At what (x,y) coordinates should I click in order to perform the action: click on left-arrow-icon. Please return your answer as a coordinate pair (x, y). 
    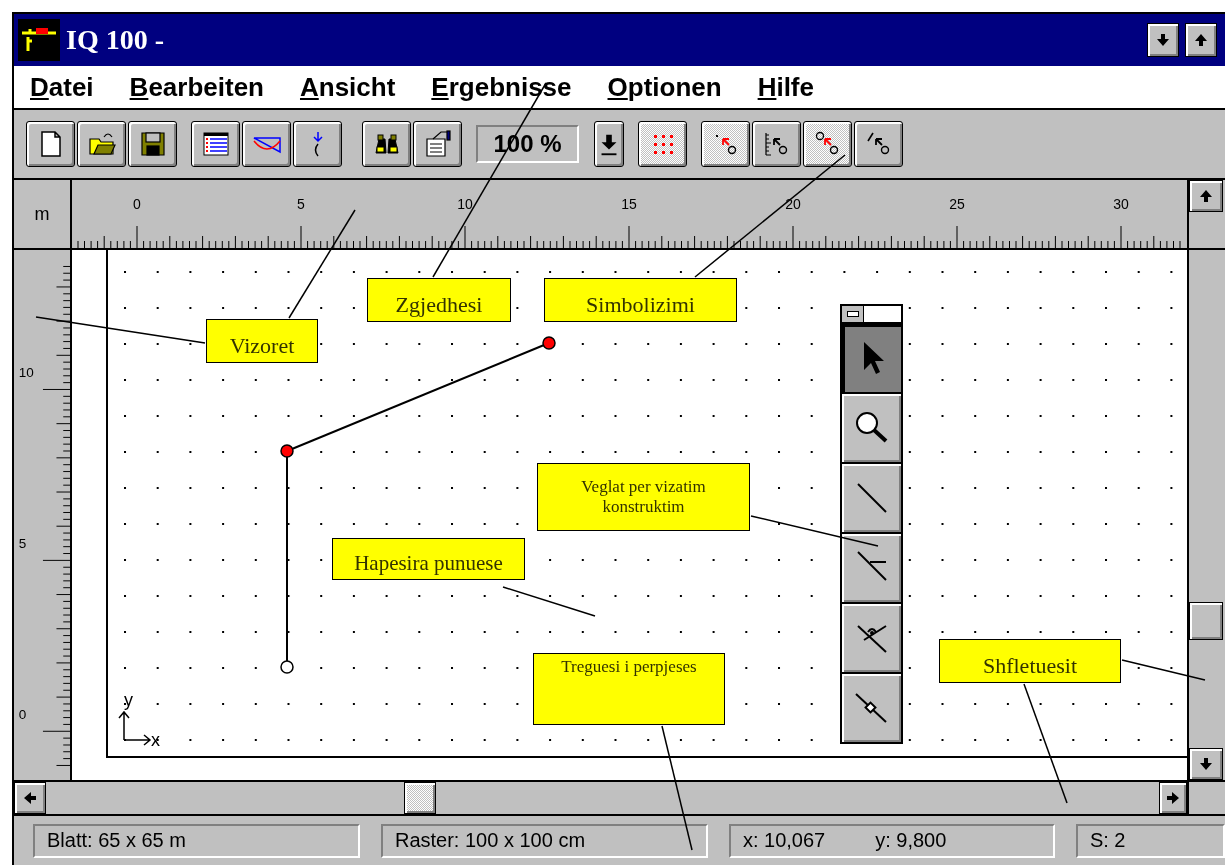
    Looking at the image, I should click on (30, 798).